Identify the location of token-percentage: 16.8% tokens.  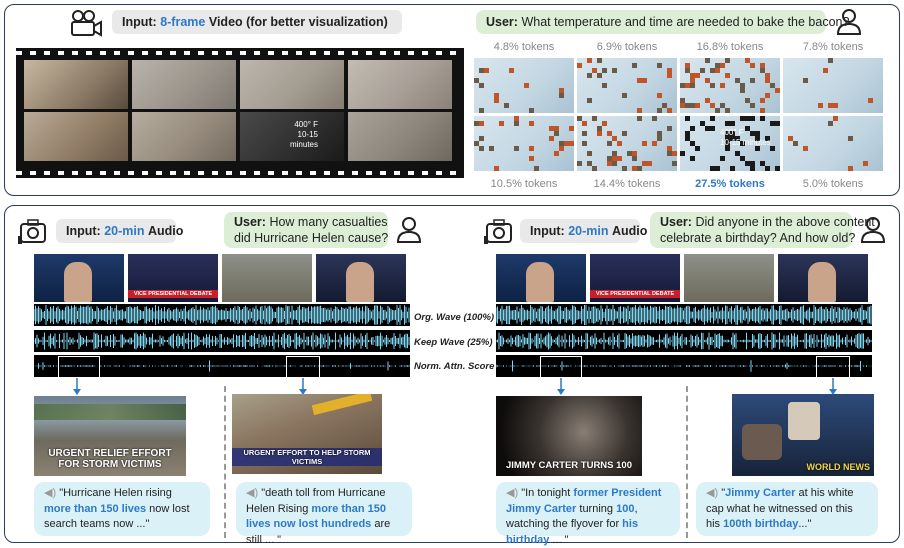
(730, 47).